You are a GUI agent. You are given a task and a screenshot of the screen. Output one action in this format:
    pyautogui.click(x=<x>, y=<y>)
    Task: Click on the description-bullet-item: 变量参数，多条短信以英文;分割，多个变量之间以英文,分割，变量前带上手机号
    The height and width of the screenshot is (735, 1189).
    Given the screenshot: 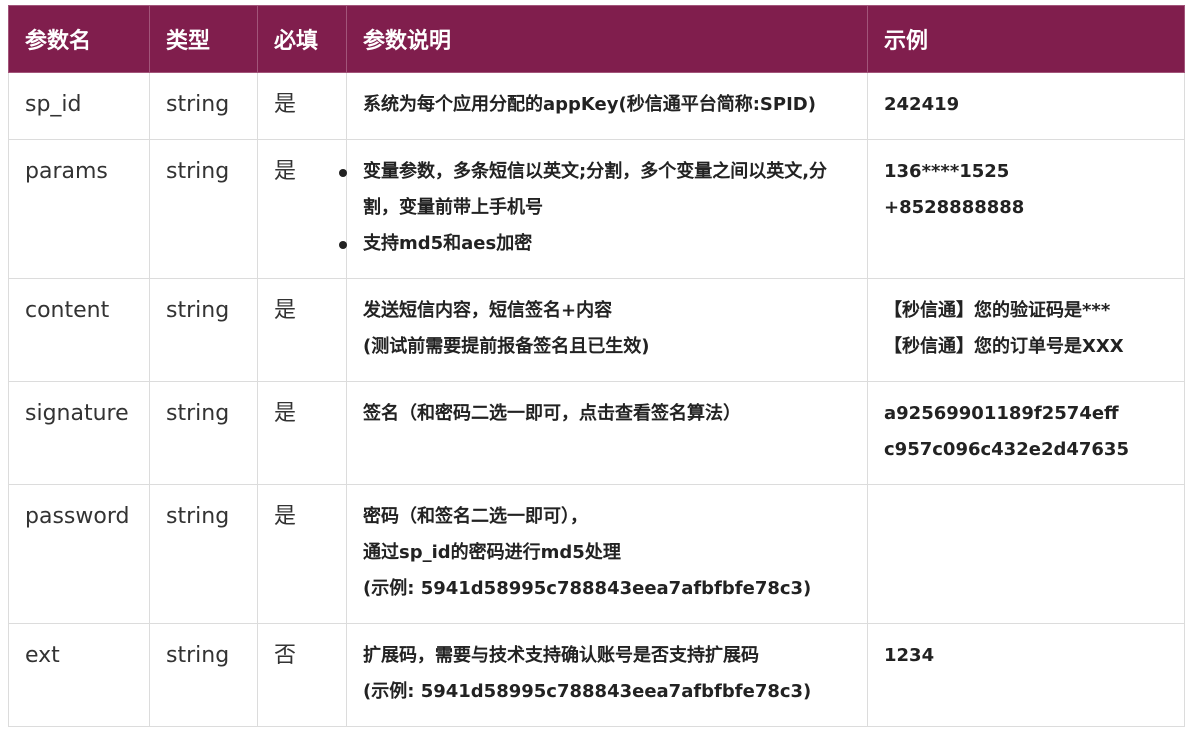 What is the action you would take?
    pyautogui.click(x=598, y=190)
    